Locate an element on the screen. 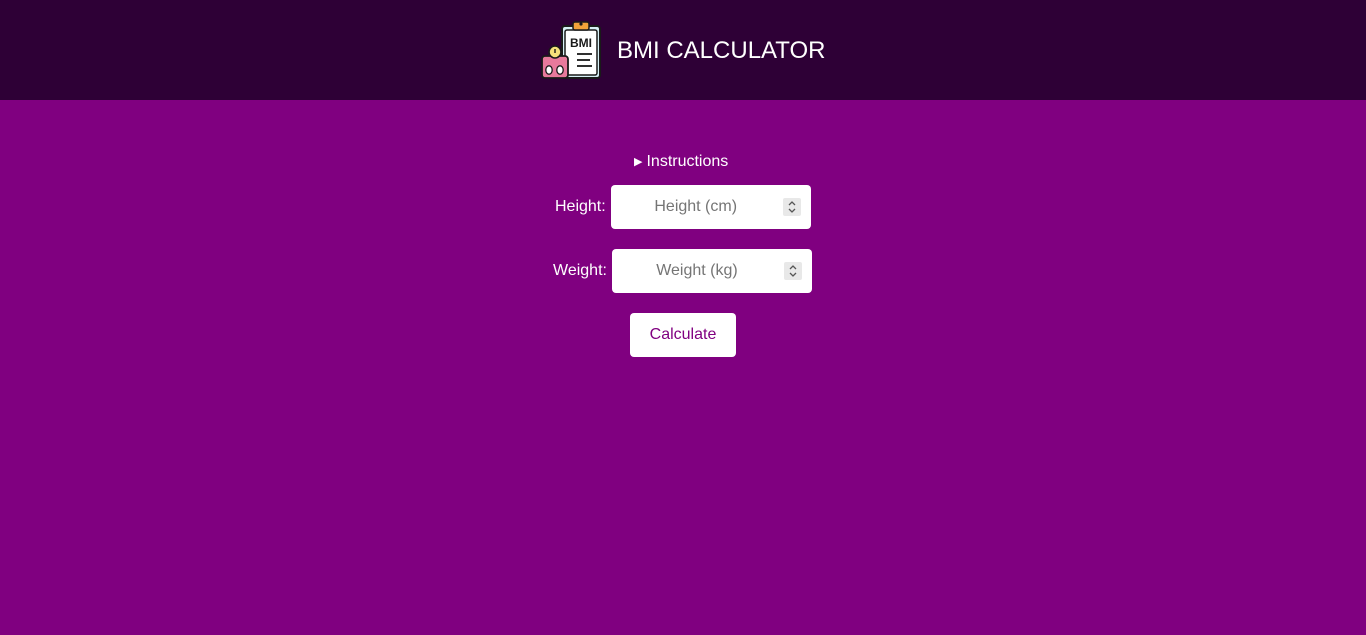 The width and height of the screenshot is (1366, 635). height-field-wrapper is located at coordinates (710, 207).